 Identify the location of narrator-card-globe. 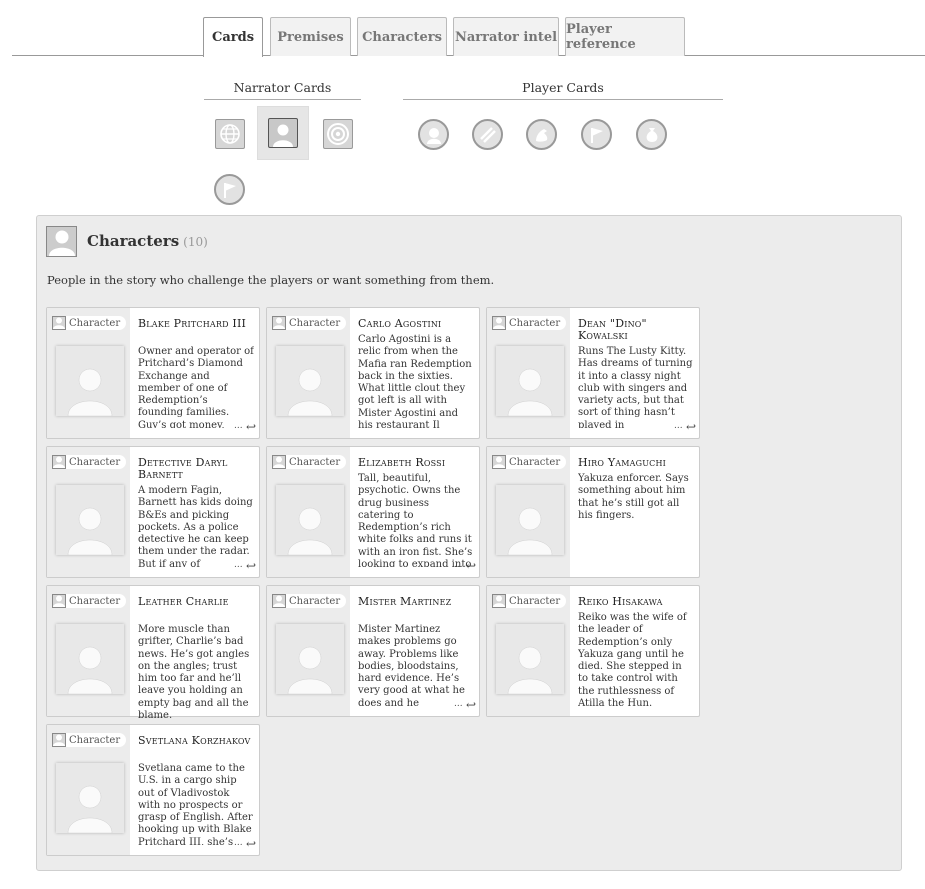
(230, 134).